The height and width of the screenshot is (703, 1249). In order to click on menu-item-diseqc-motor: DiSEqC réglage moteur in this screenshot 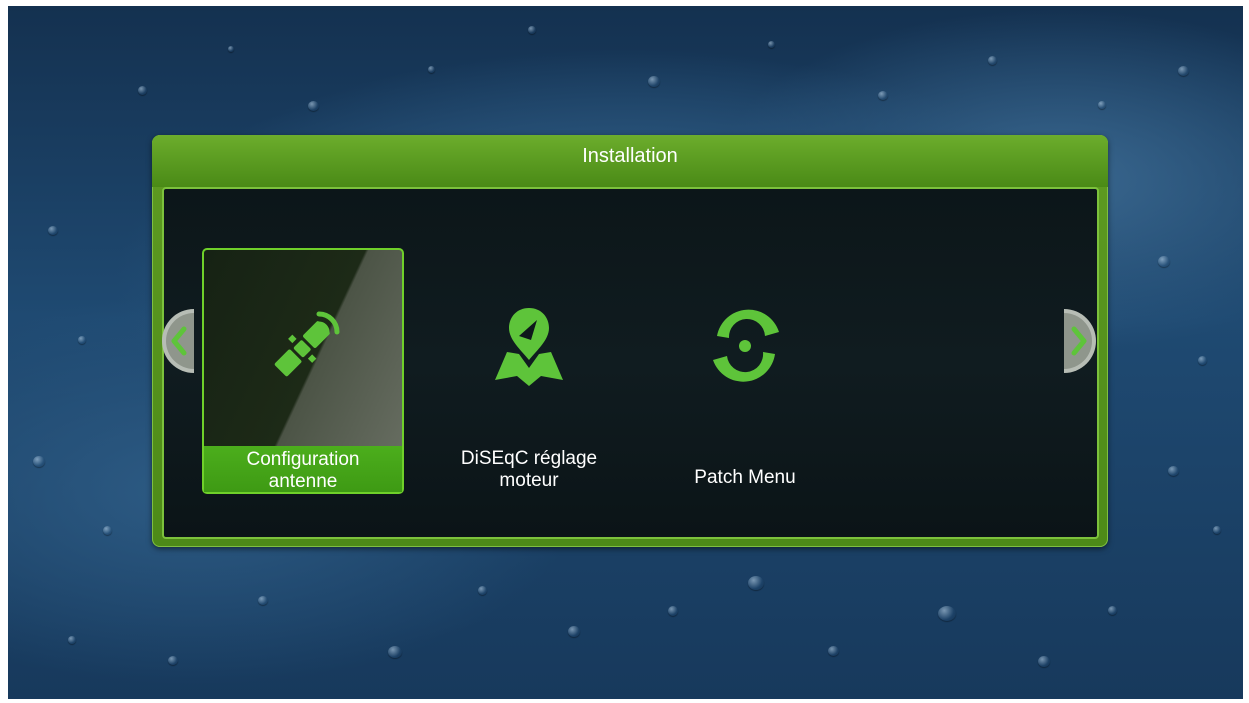, I will do `click(529, 371)`.